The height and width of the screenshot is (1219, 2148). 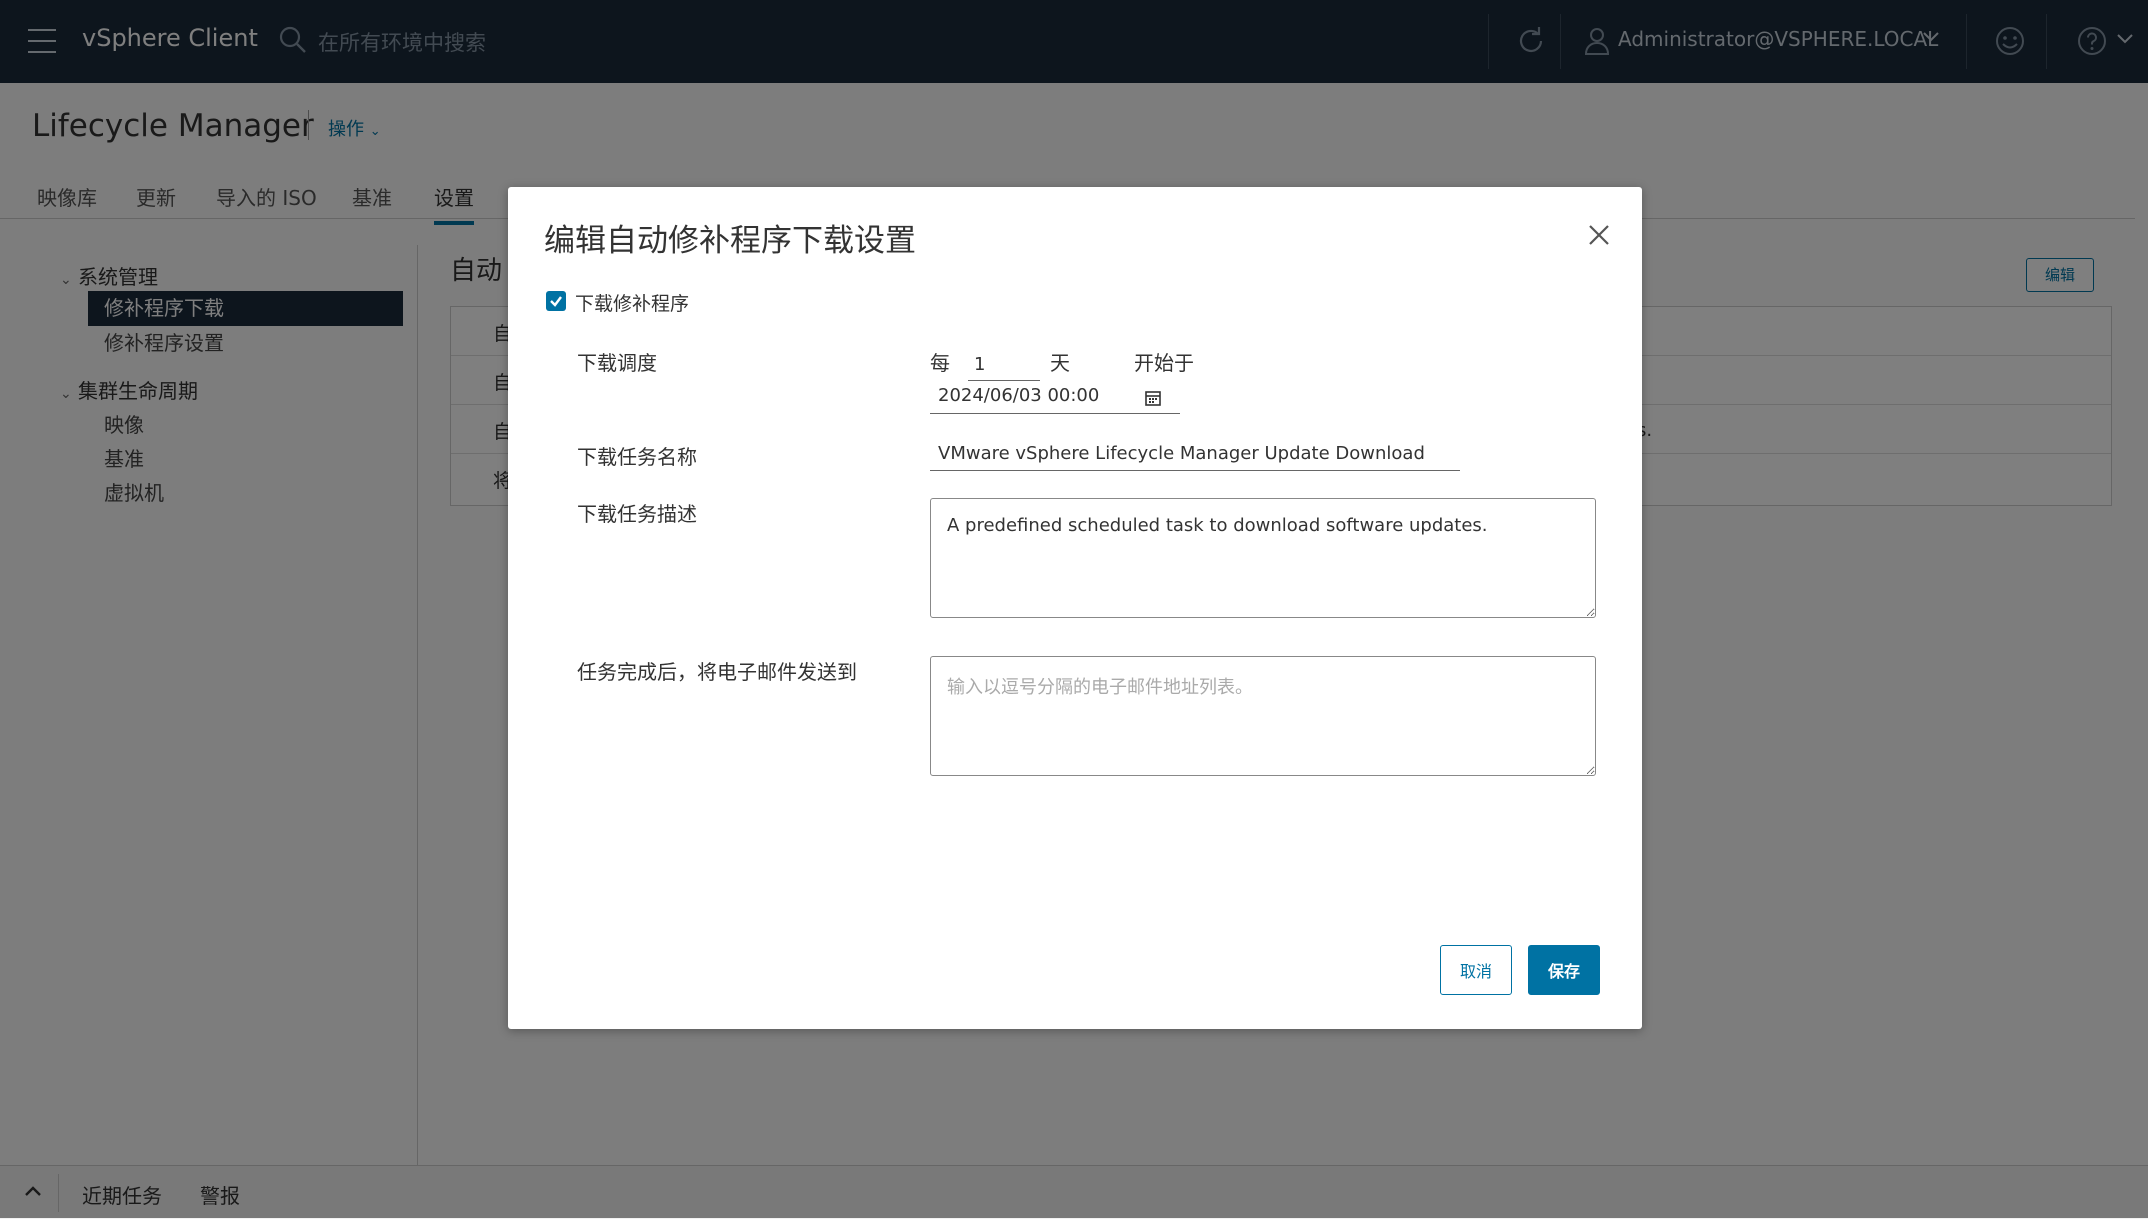 What do you see at coordinates (717, 672) in the screenshot?
I see `email-label: 任务完成后，将电子邮件发送到` at bounding box center [717, 672].